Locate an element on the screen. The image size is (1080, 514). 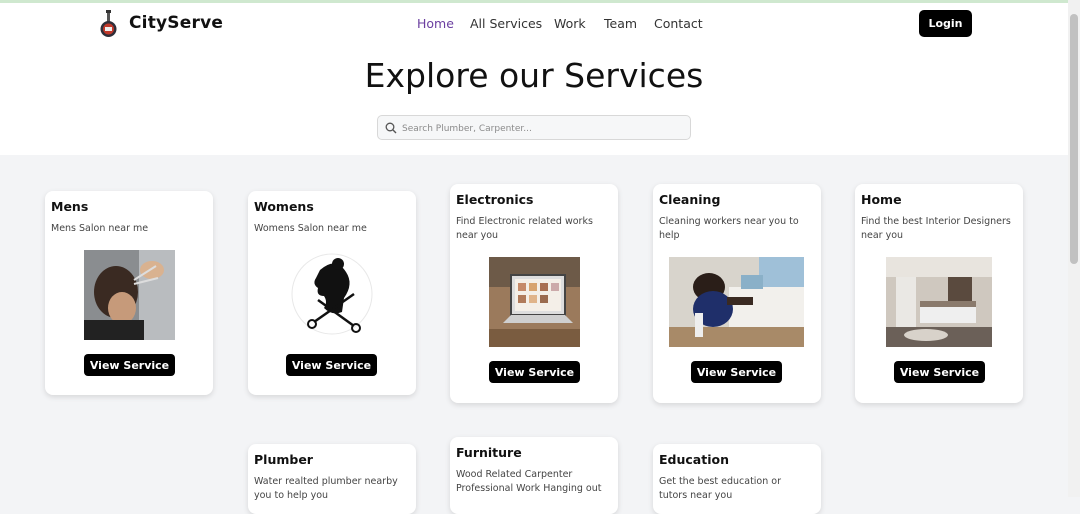
service-card-womens: Womens Womens Salon near me View Service is located at coordinates (332, 293).